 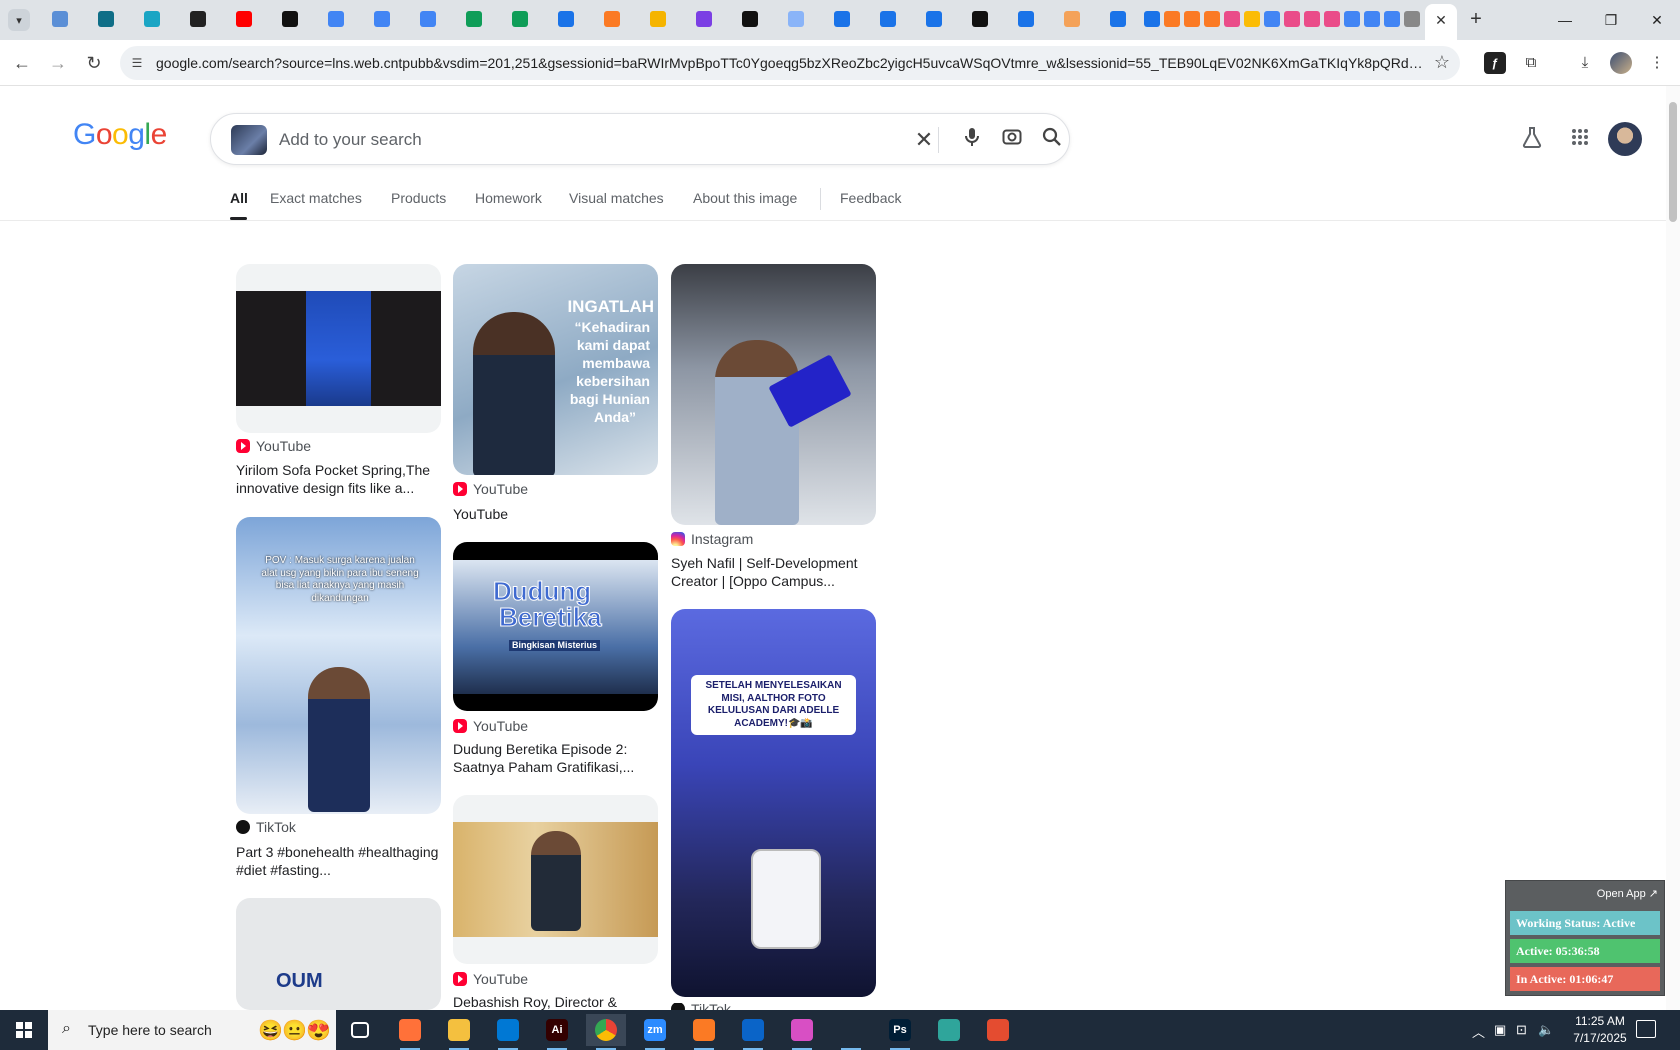 What do you see at coordinates (1441, 20) in the screenshot?
I see `close-tab-icon: ✕` at bounding box center [1441, 20].